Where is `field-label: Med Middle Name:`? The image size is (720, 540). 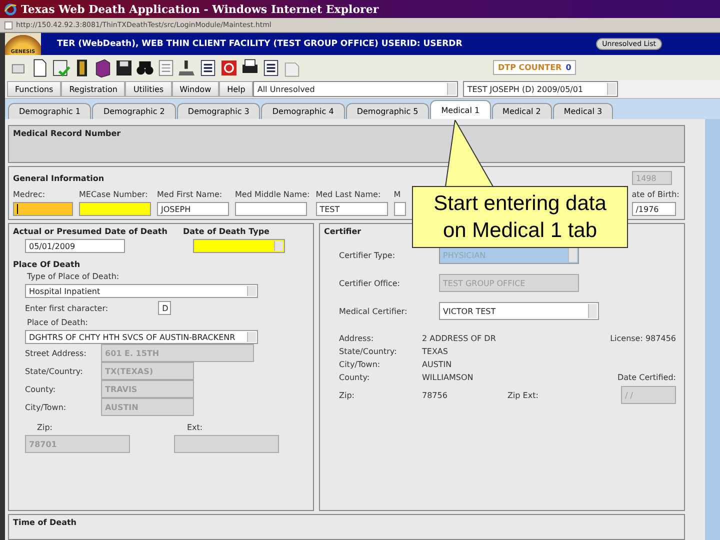 field-label: Med Middle Name: is located at coordinates (272, 194).